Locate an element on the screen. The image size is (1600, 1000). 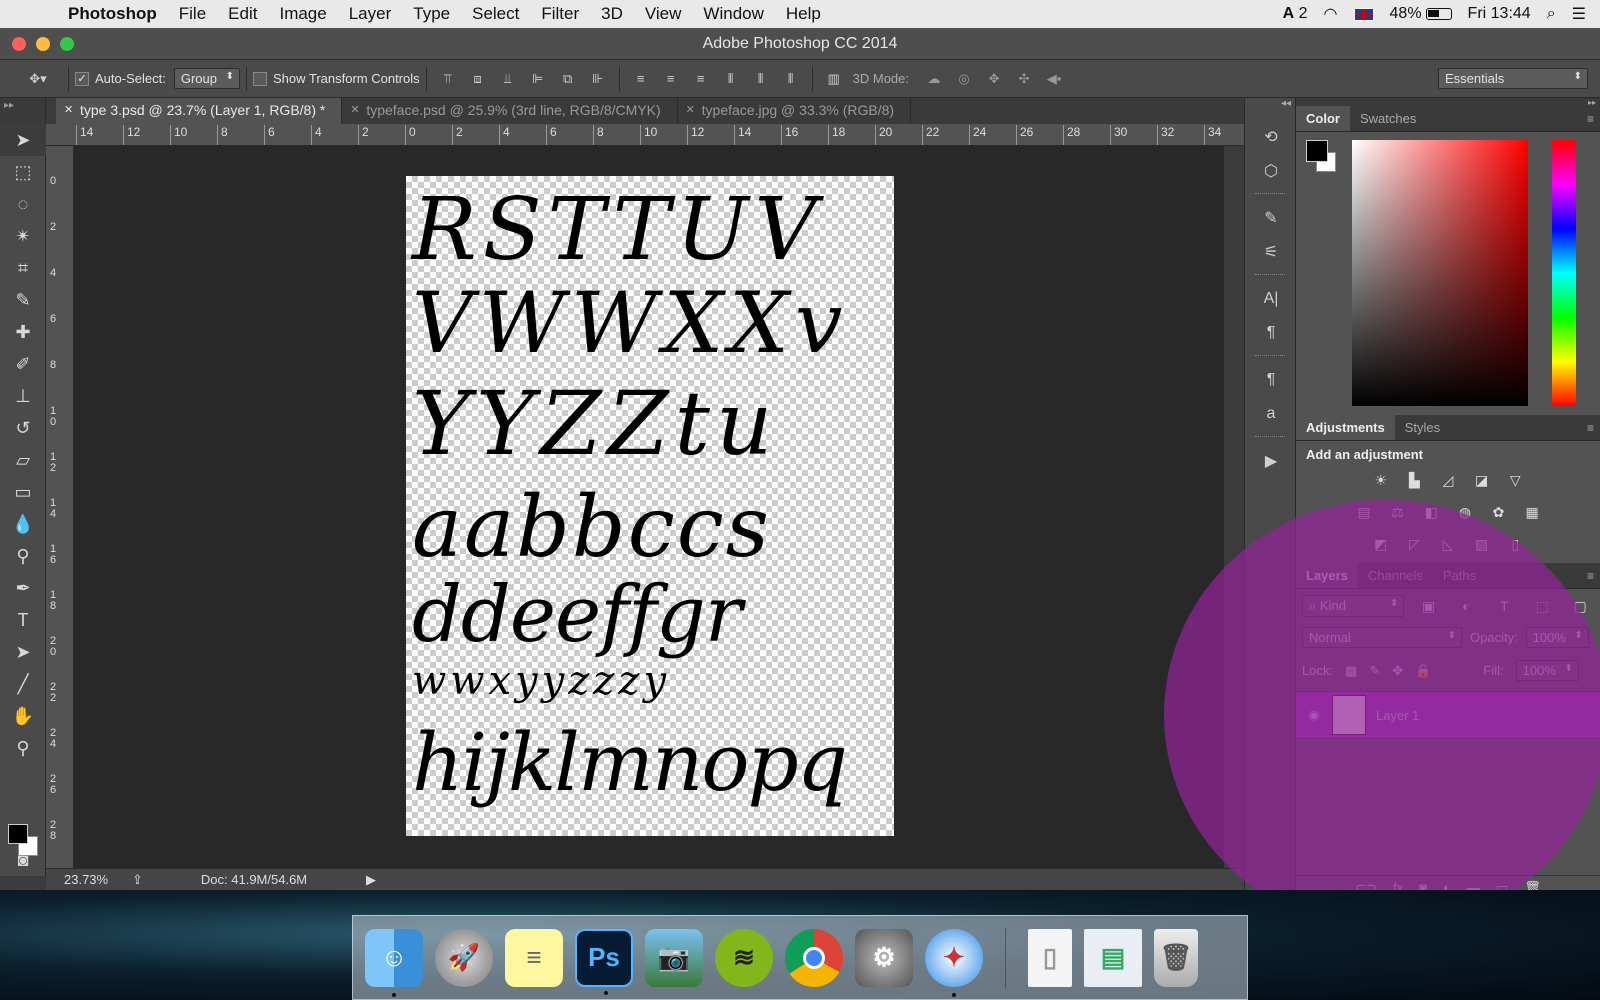
move-tool-icon: ➤ is located at coordinates (23, 140).